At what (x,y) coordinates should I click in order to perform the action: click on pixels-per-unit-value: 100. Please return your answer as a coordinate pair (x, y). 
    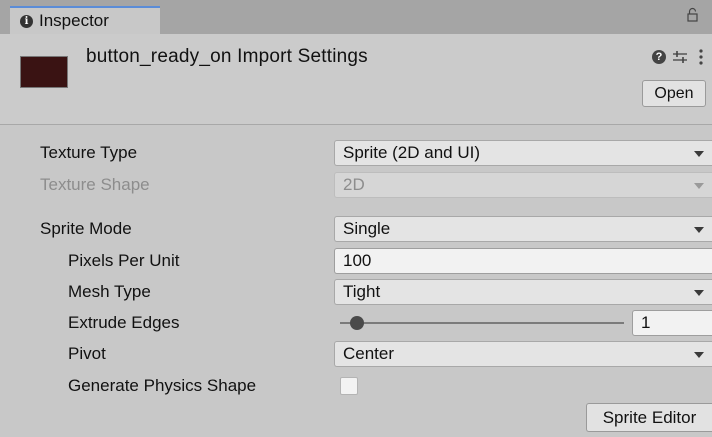
    Looking at the image, I should click on (357, 260).